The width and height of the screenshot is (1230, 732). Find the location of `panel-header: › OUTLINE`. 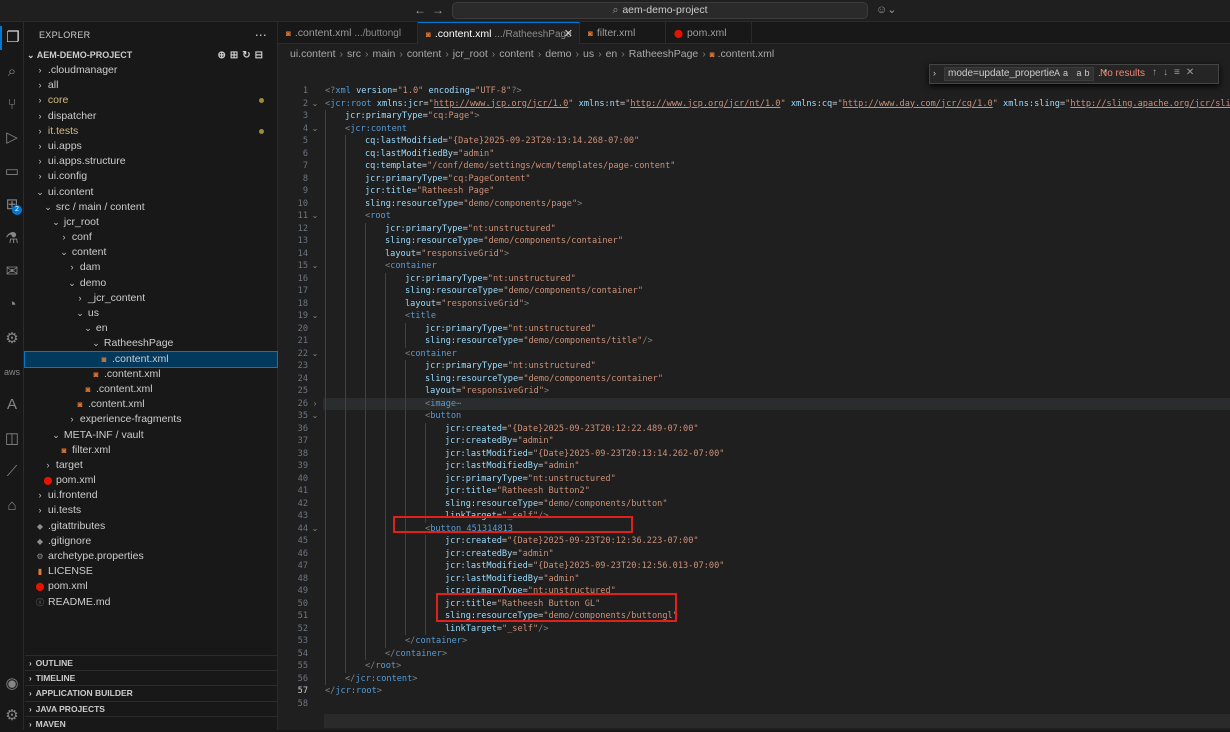

panel-header: › OUTLINE is located at coordinates (151, 662).